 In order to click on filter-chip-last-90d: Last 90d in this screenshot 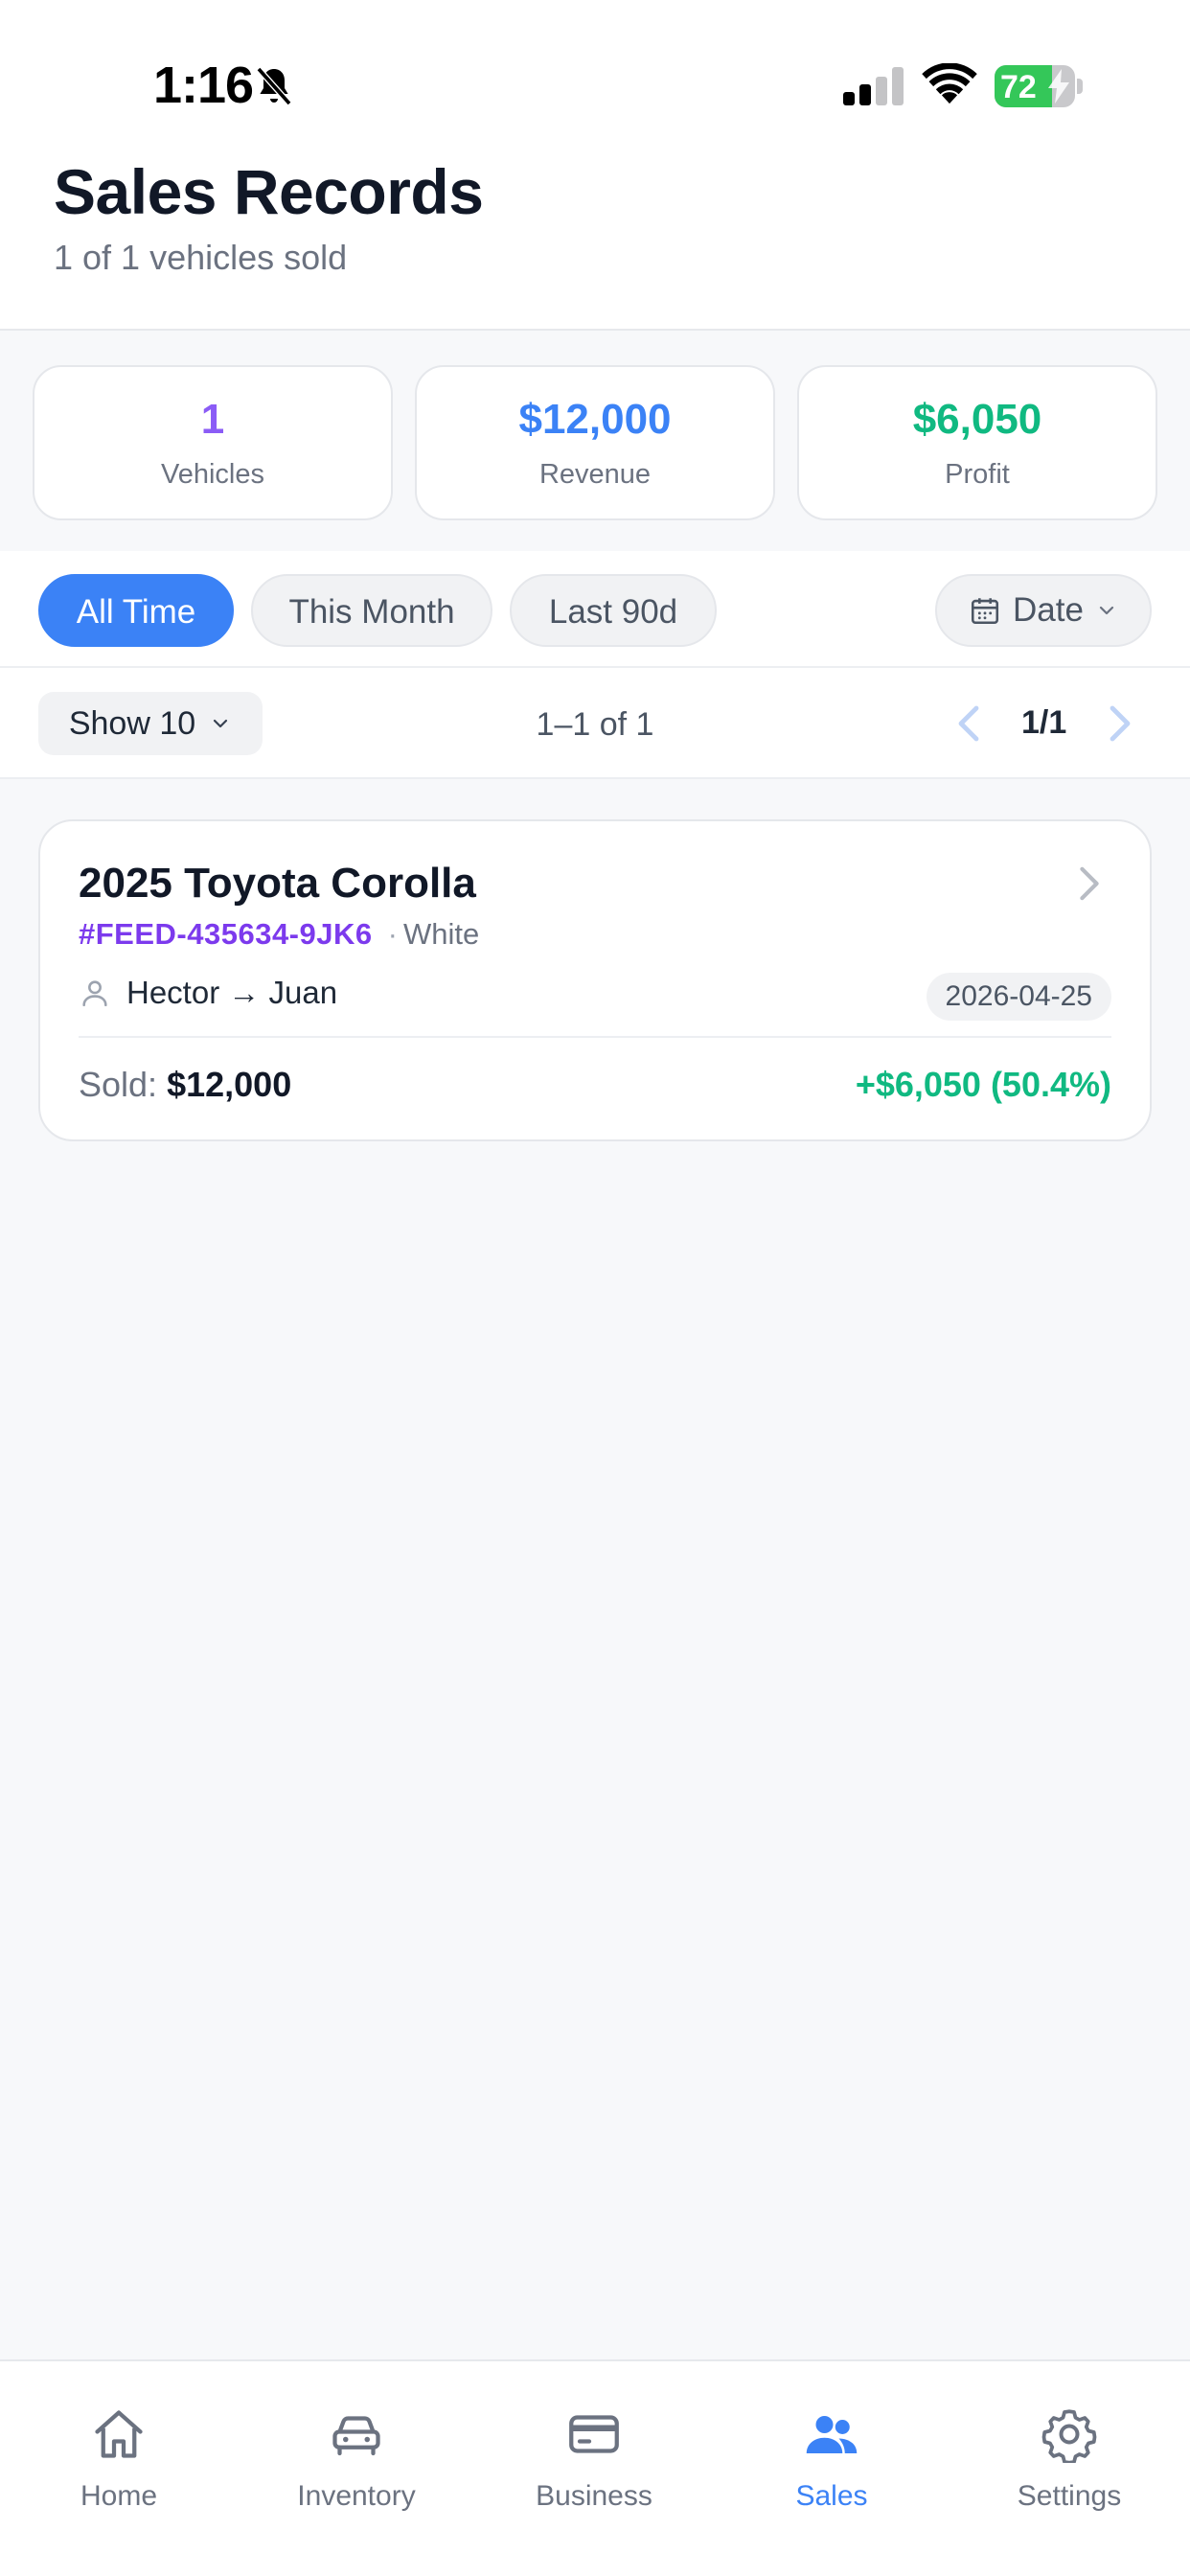, I will do `click(614, 610)`.